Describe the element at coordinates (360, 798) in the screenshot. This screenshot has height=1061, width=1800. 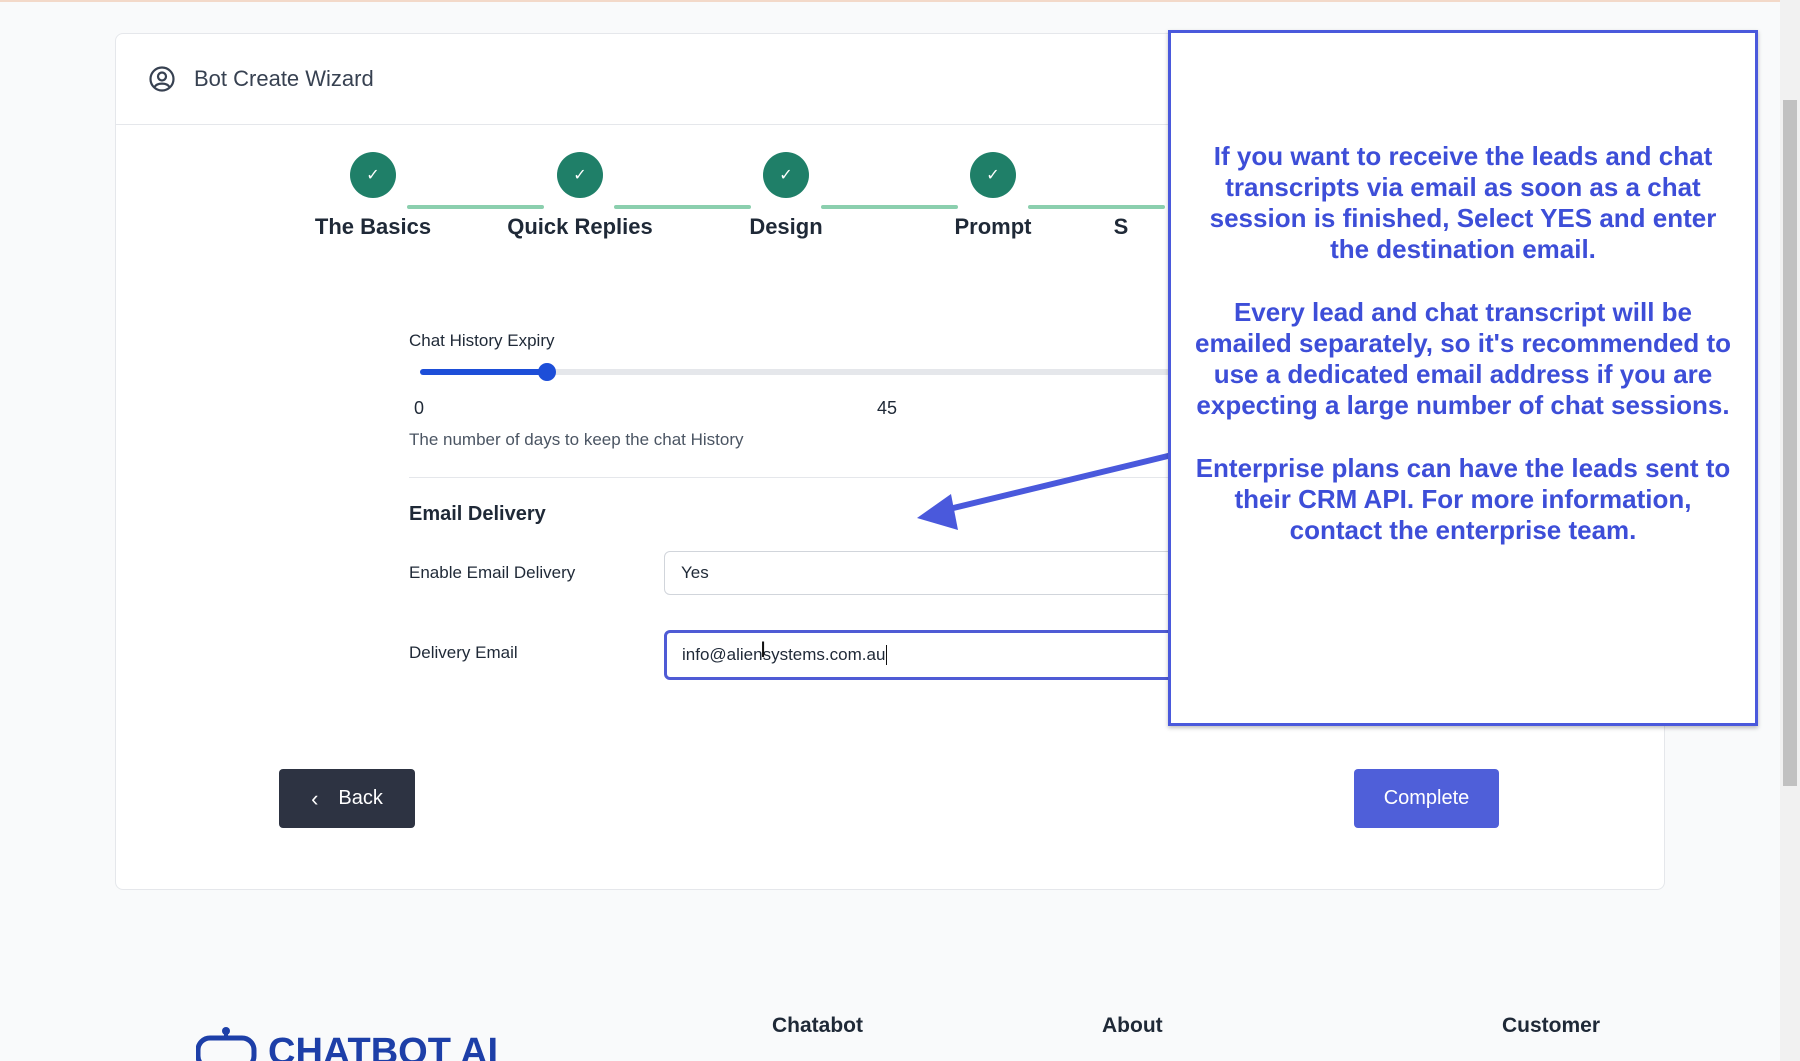
I see `back-label: Back` at that location.